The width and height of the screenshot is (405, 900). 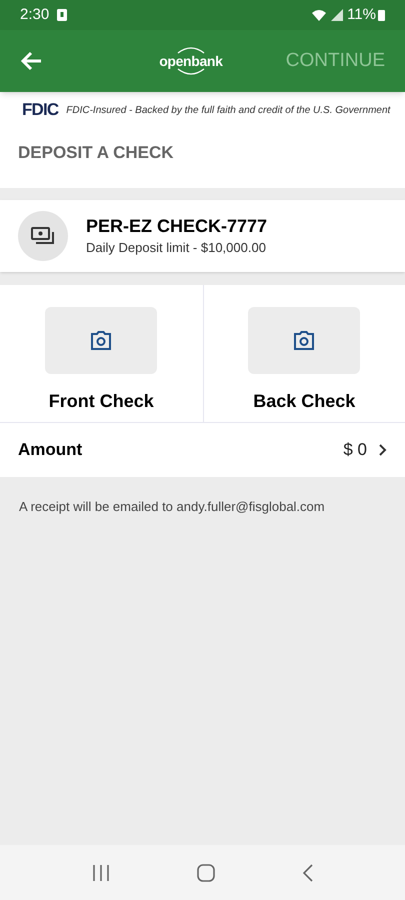 I want to click on battery-icon, so click(x=381, y=15).